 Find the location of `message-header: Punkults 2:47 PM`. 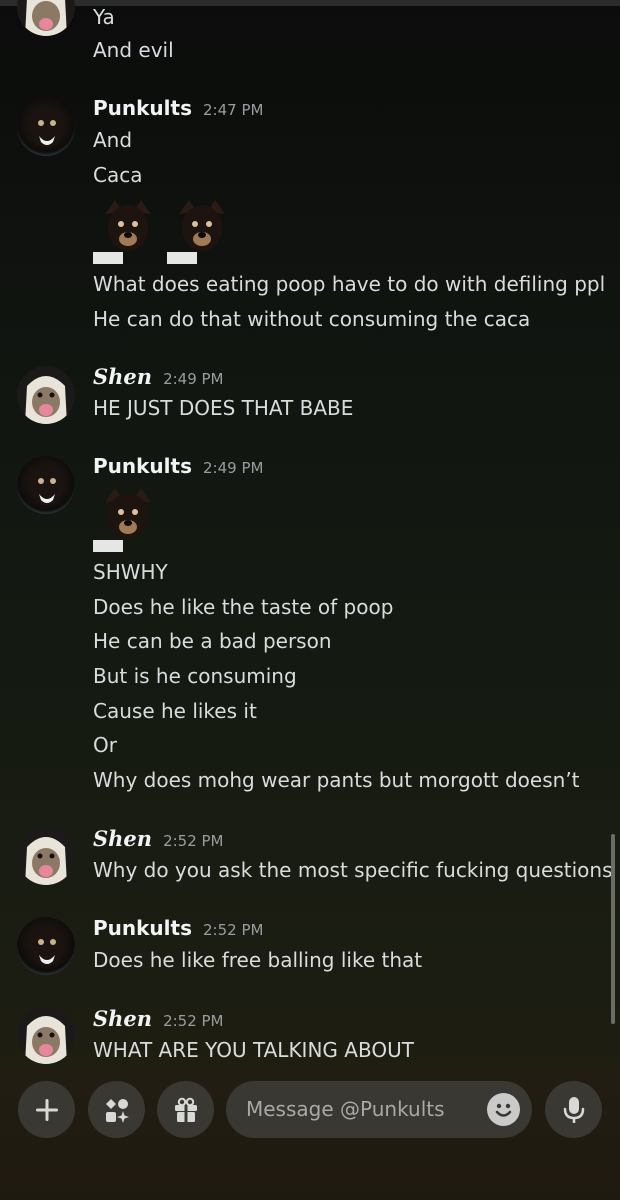

message-header: Punkults 2:47 PM is located at coordinates (178, 108).